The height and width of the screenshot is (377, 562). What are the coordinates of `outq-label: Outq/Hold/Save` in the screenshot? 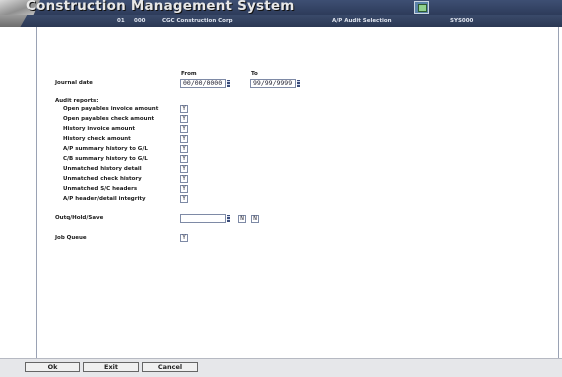 It's located at (79, 218).